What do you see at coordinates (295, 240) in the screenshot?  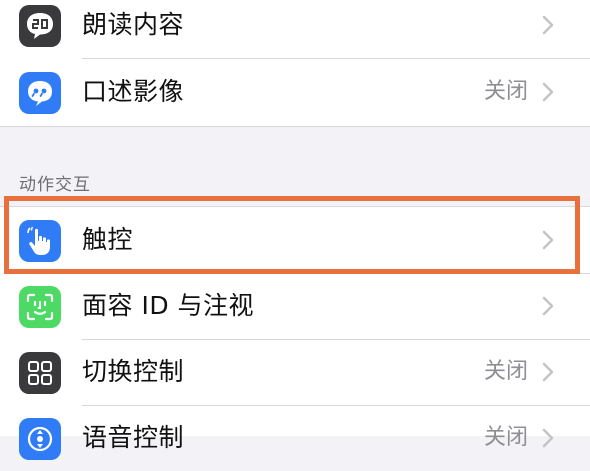 I see `row-touch: 触控` at bounding box center [295, 240].